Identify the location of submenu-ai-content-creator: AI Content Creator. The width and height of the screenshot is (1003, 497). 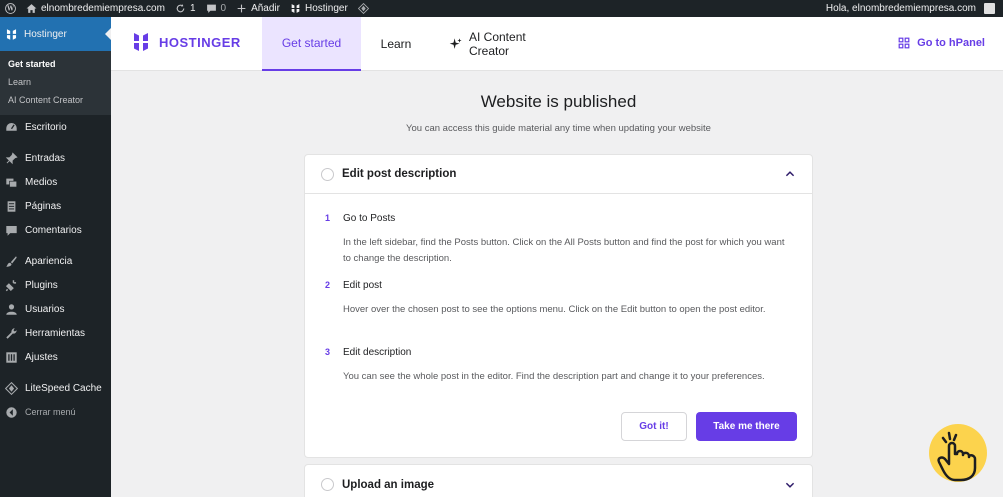
(55, 100).